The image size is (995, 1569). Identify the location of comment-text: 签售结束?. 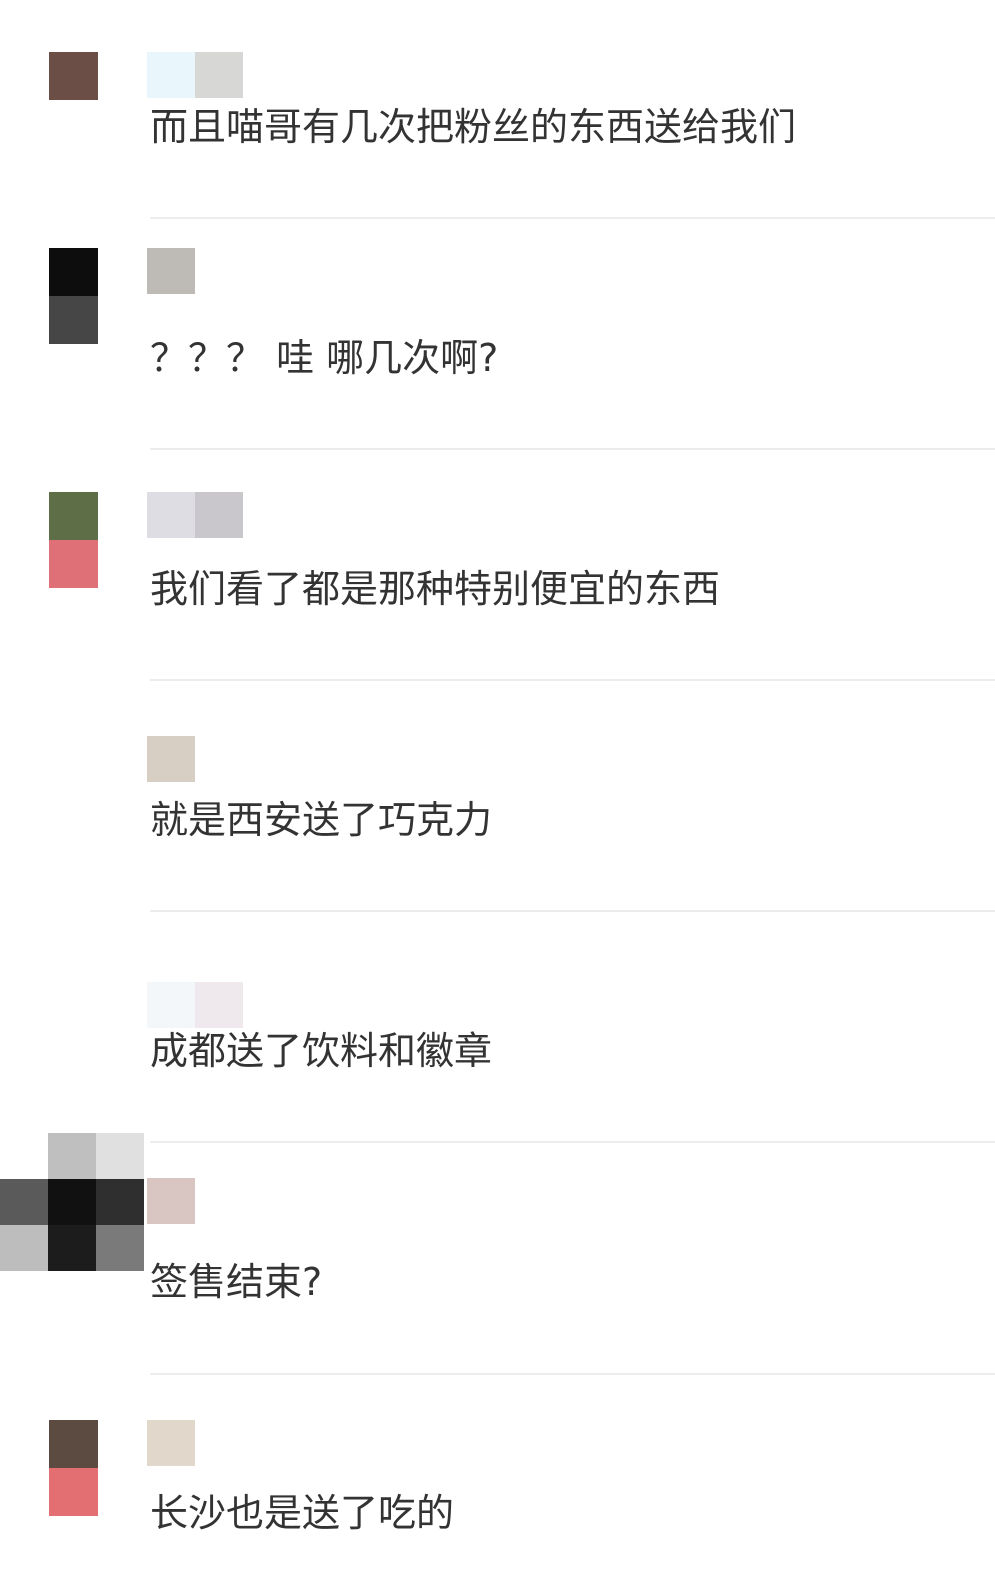
(236, 1282).